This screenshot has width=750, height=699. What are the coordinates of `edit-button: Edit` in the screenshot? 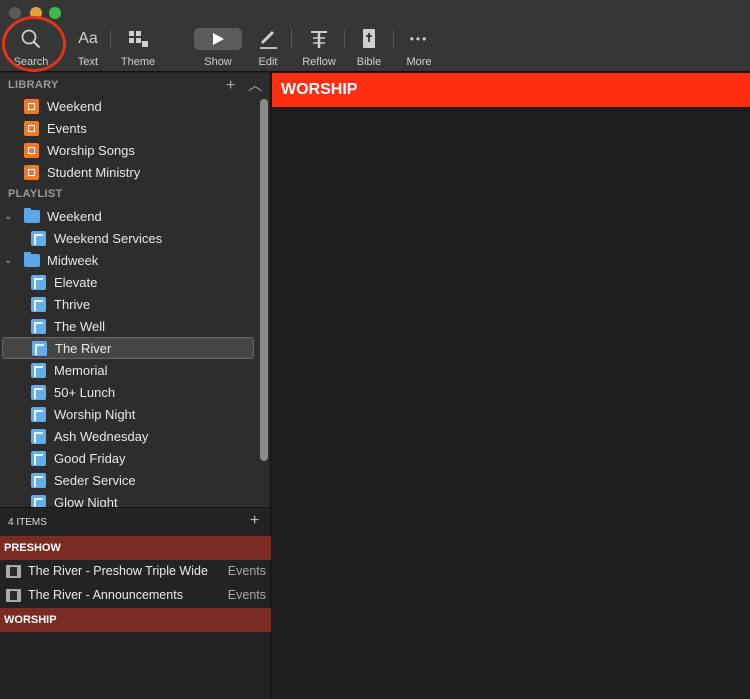 It's located at (268, 48).